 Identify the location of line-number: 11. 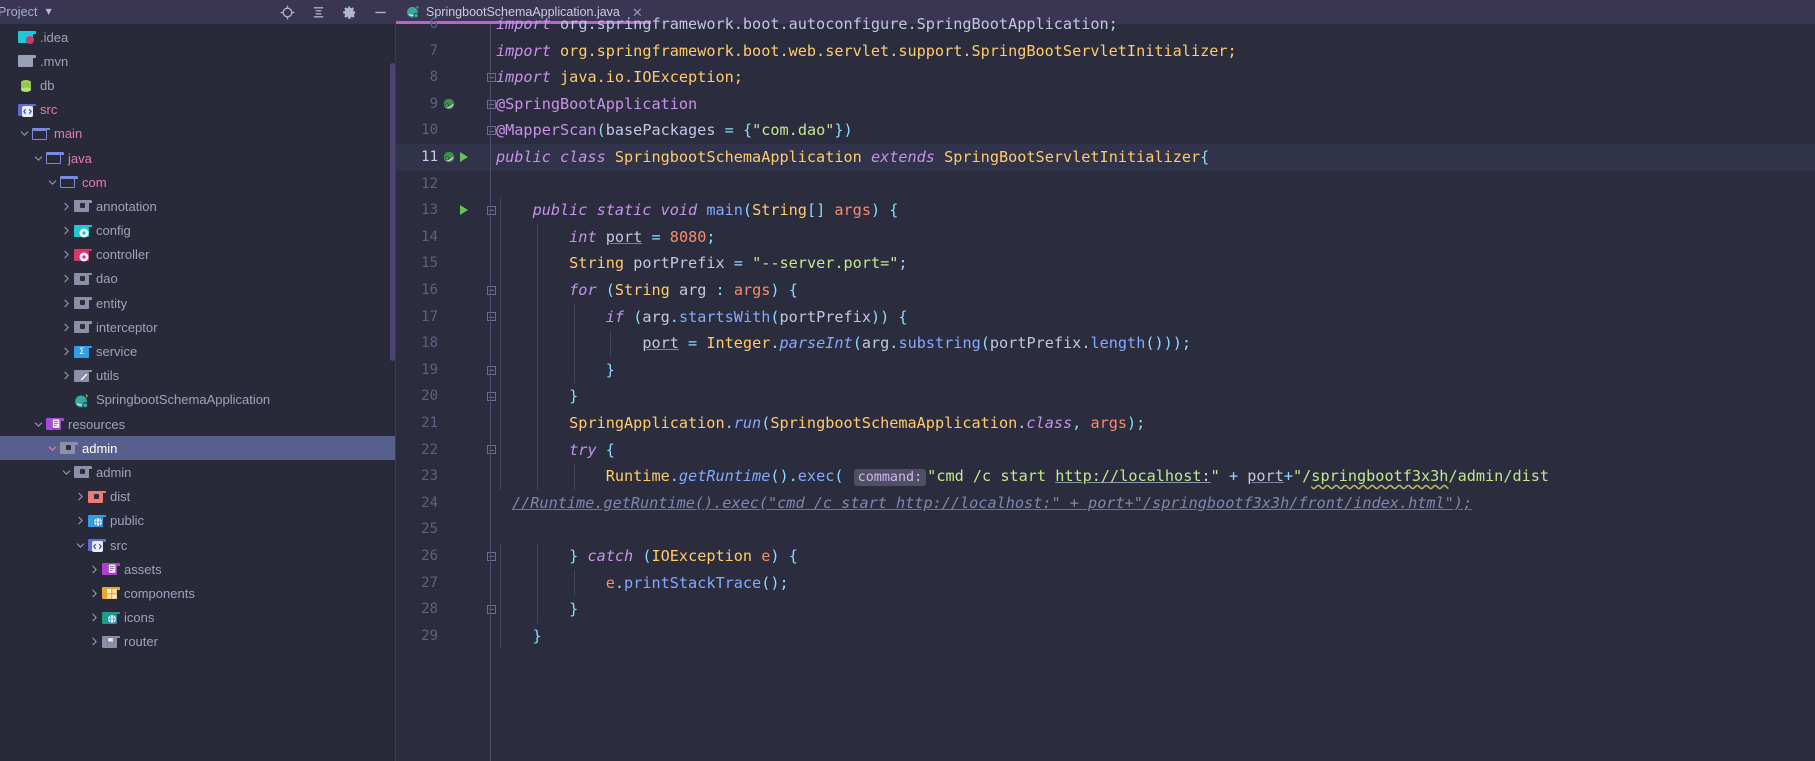
(429, 157).